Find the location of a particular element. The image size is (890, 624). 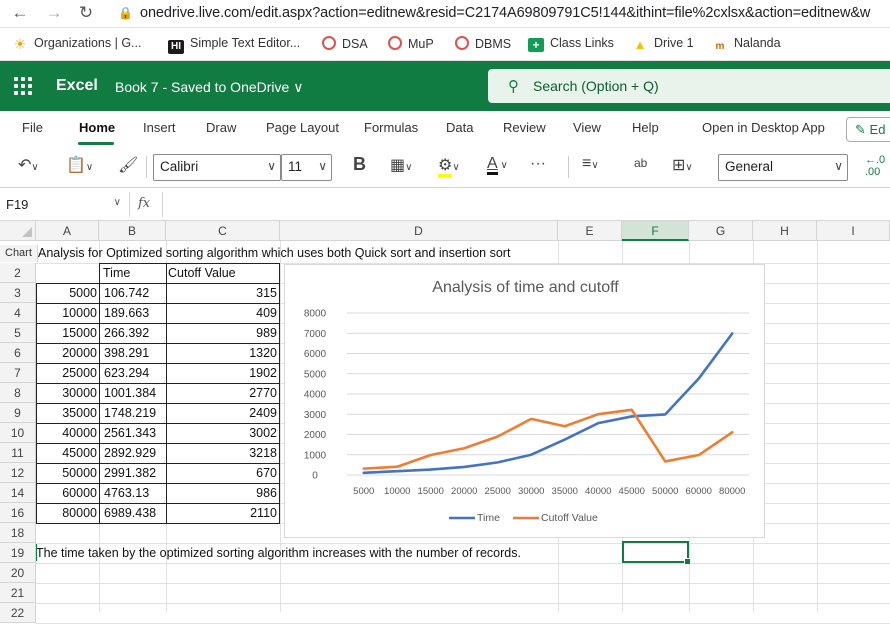

row-header-9: 9 is located at coordinates (18, 413).